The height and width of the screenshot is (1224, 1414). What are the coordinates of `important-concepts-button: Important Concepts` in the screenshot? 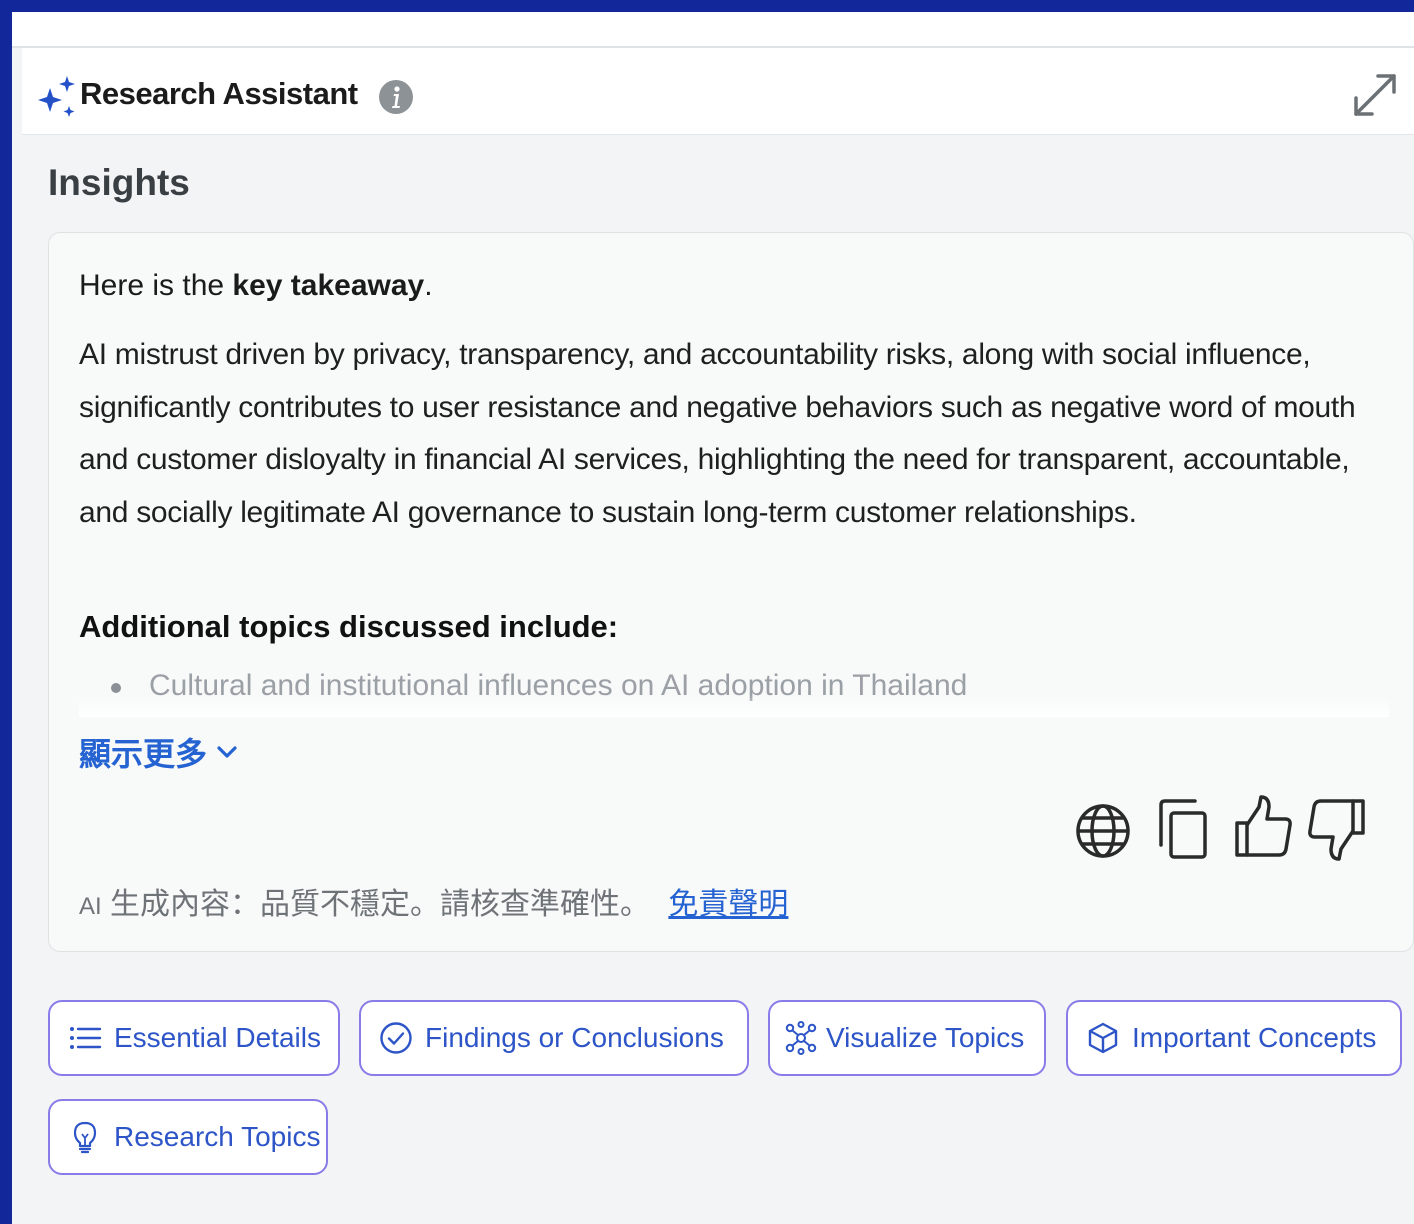 It's located at (1234, 1038).